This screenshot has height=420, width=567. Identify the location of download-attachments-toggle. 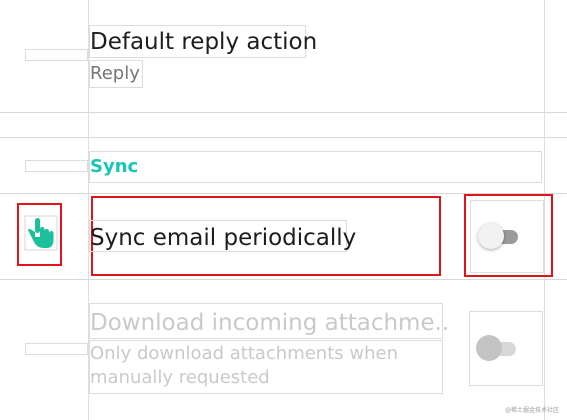
(496, 348).